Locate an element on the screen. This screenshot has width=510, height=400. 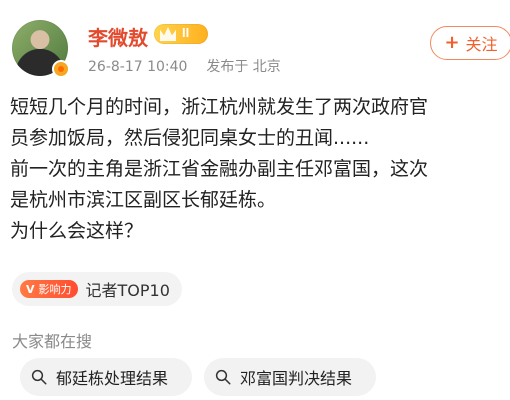
search-suggestion-1: 郁廷栋处理结果 is located at coordinates (106, 377).